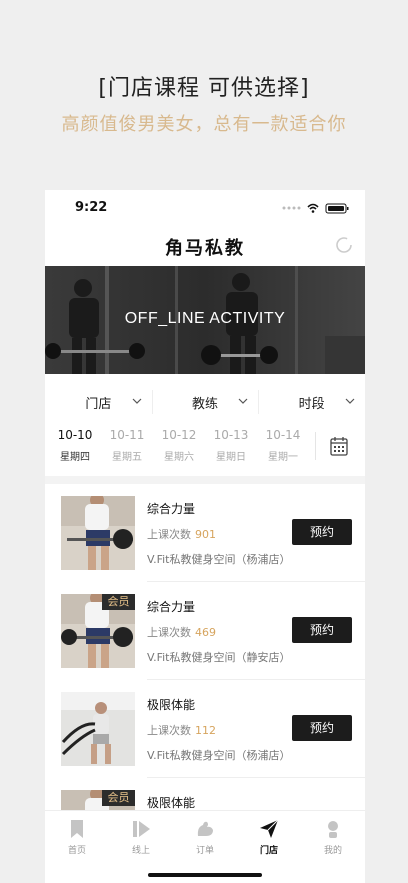  Describe the element at coordinates (204, 124) in the screenshot. I see `promo-subtitle: 高颜值俊男美女，总有一款适合你` at that location.